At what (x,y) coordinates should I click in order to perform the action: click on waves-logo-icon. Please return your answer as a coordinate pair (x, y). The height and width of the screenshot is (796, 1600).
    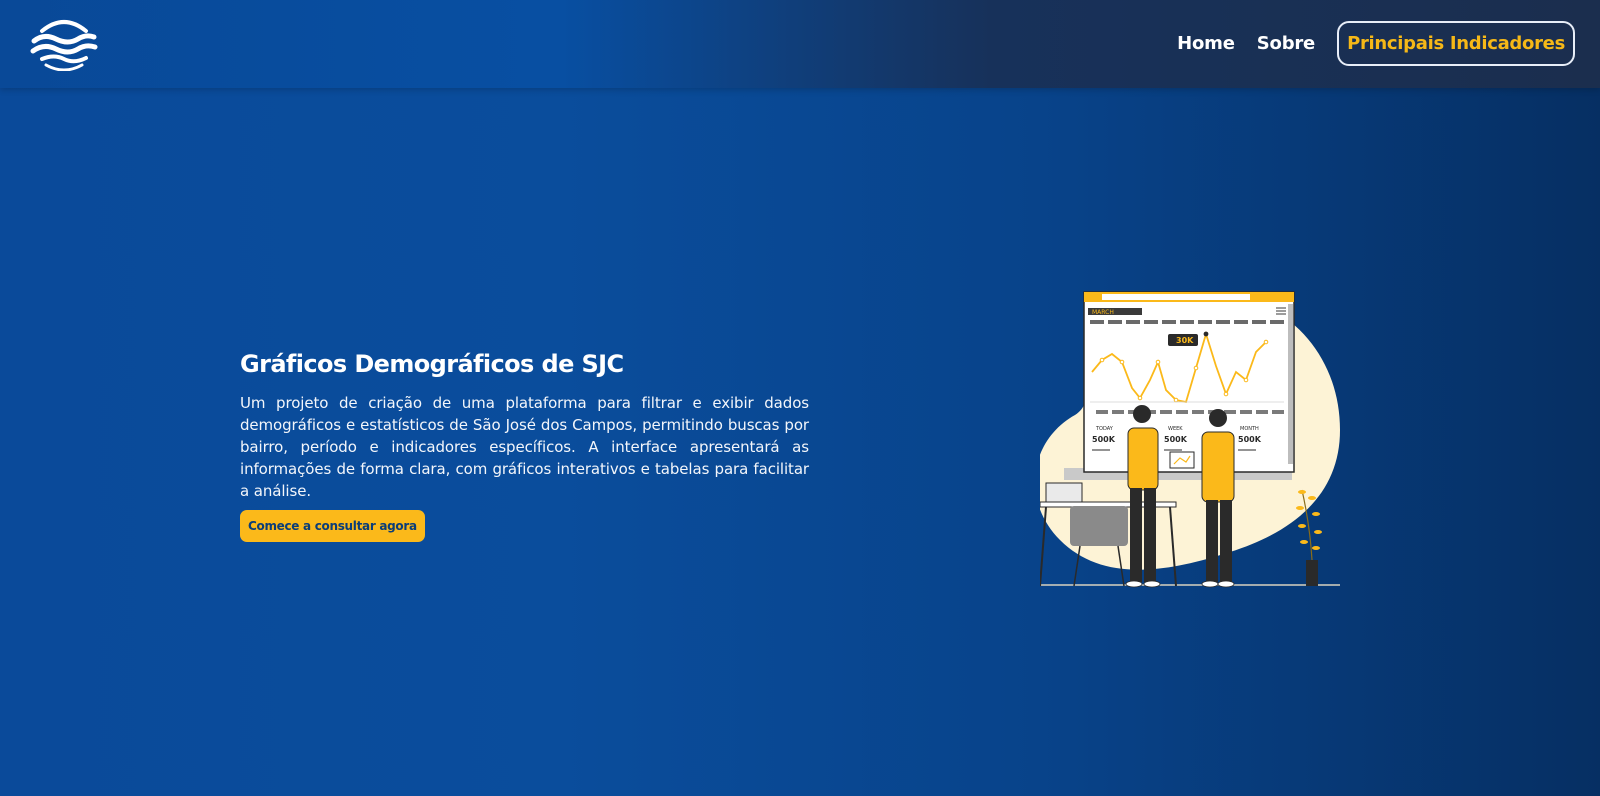
    Looking at the image, I should click on (64, 44).